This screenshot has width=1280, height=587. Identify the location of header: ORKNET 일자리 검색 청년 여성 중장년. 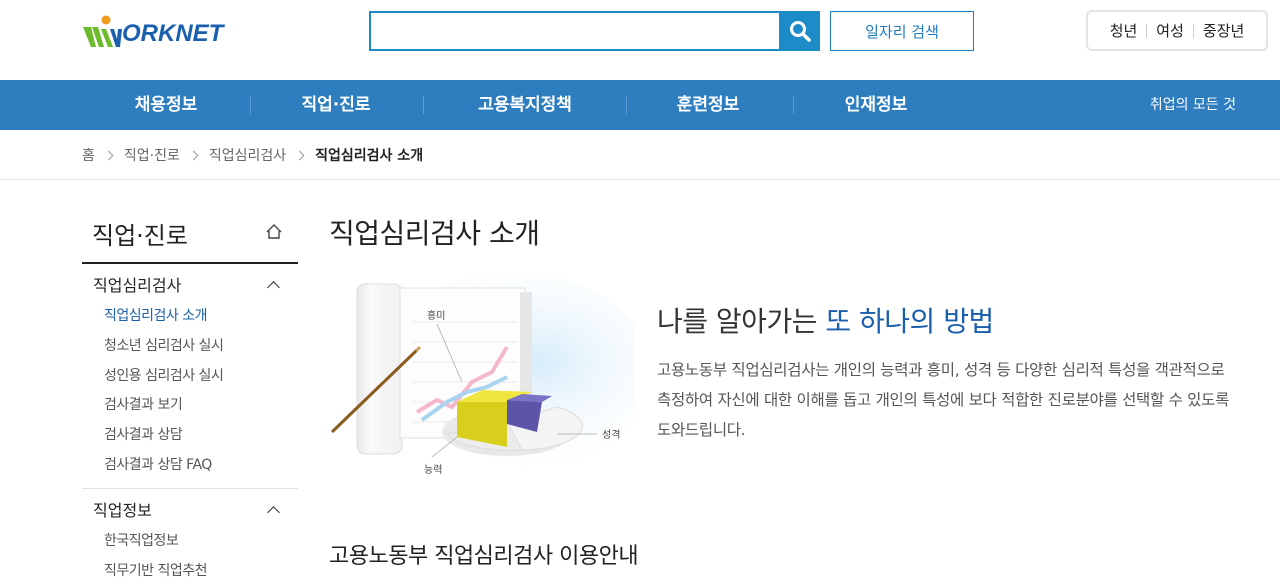
(640, 40).